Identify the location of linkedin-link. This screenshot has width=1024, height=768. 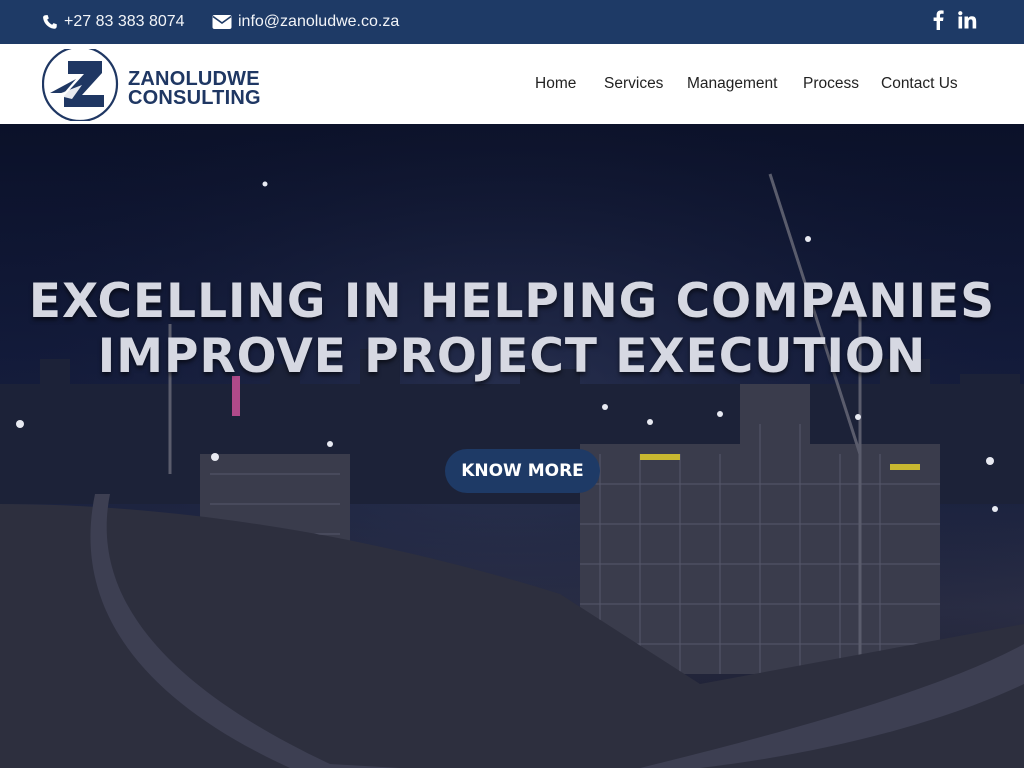
(968, 22).